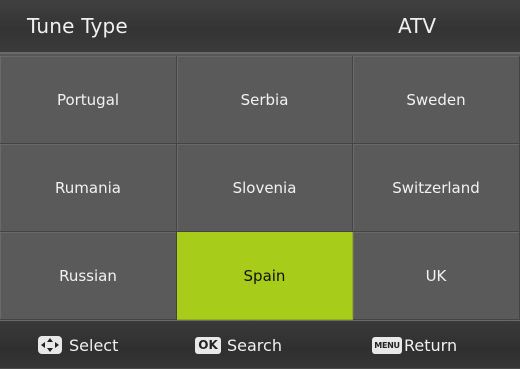 This screenshot has height=369, width=520. What do you see at coordinates (254, 345) in the screenshot?
I see `search-hint-label: Search` at bounding box center [254, 345].